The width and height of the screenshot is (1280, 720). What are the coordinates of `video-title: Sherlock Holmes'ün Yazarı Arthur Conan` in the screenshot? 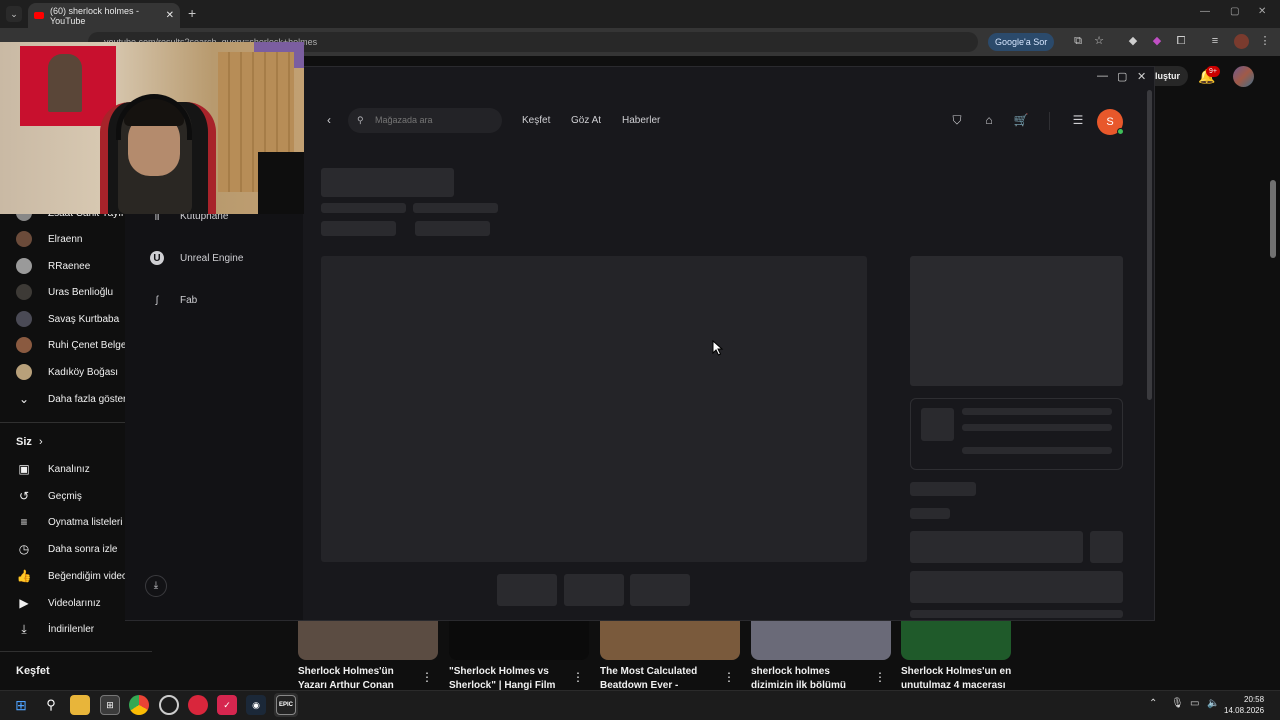 It's located at (357, 677).